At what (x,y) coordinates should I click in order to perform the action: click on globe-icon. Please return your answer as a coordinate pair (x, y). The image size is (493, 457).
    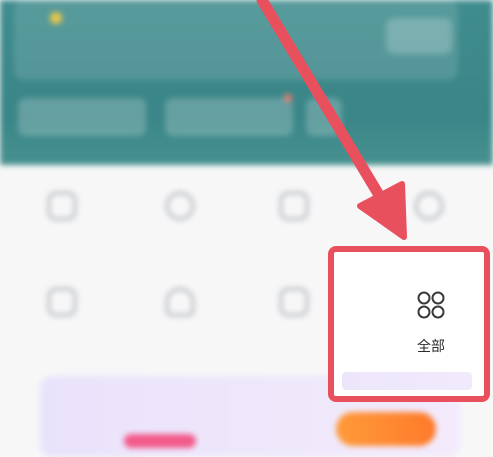
    Looking at the image, I should click on (429, 206).